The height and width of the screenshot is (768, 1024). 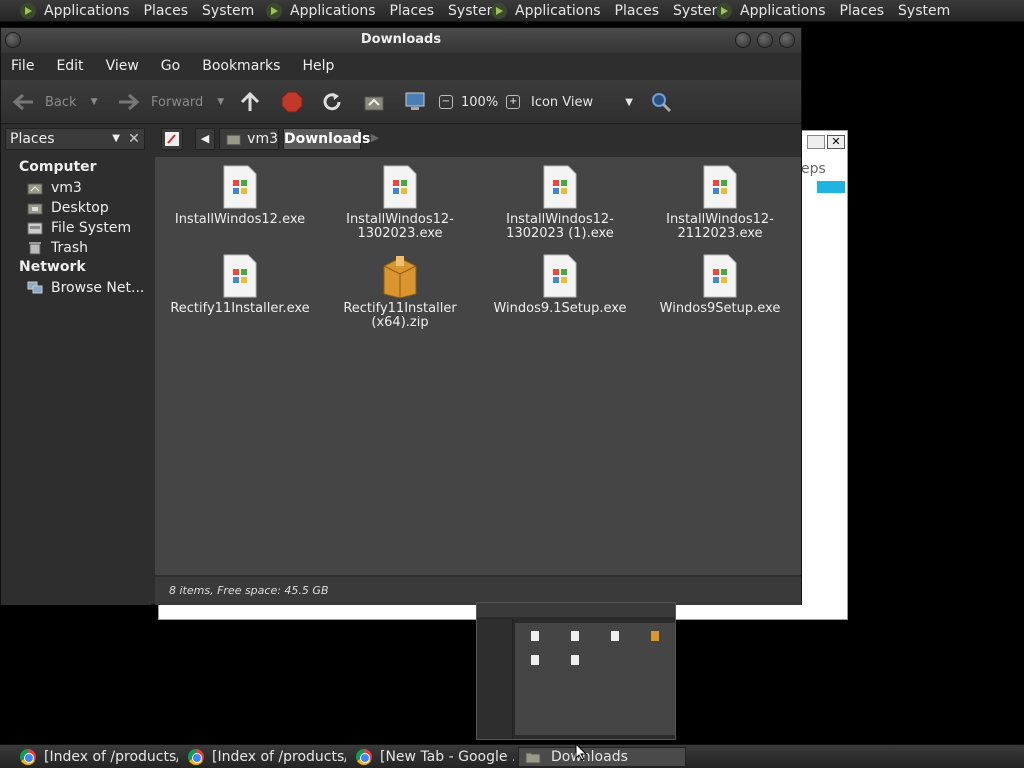 I want to click on forward-button: Forward ▼, so click(x=170, y=102).